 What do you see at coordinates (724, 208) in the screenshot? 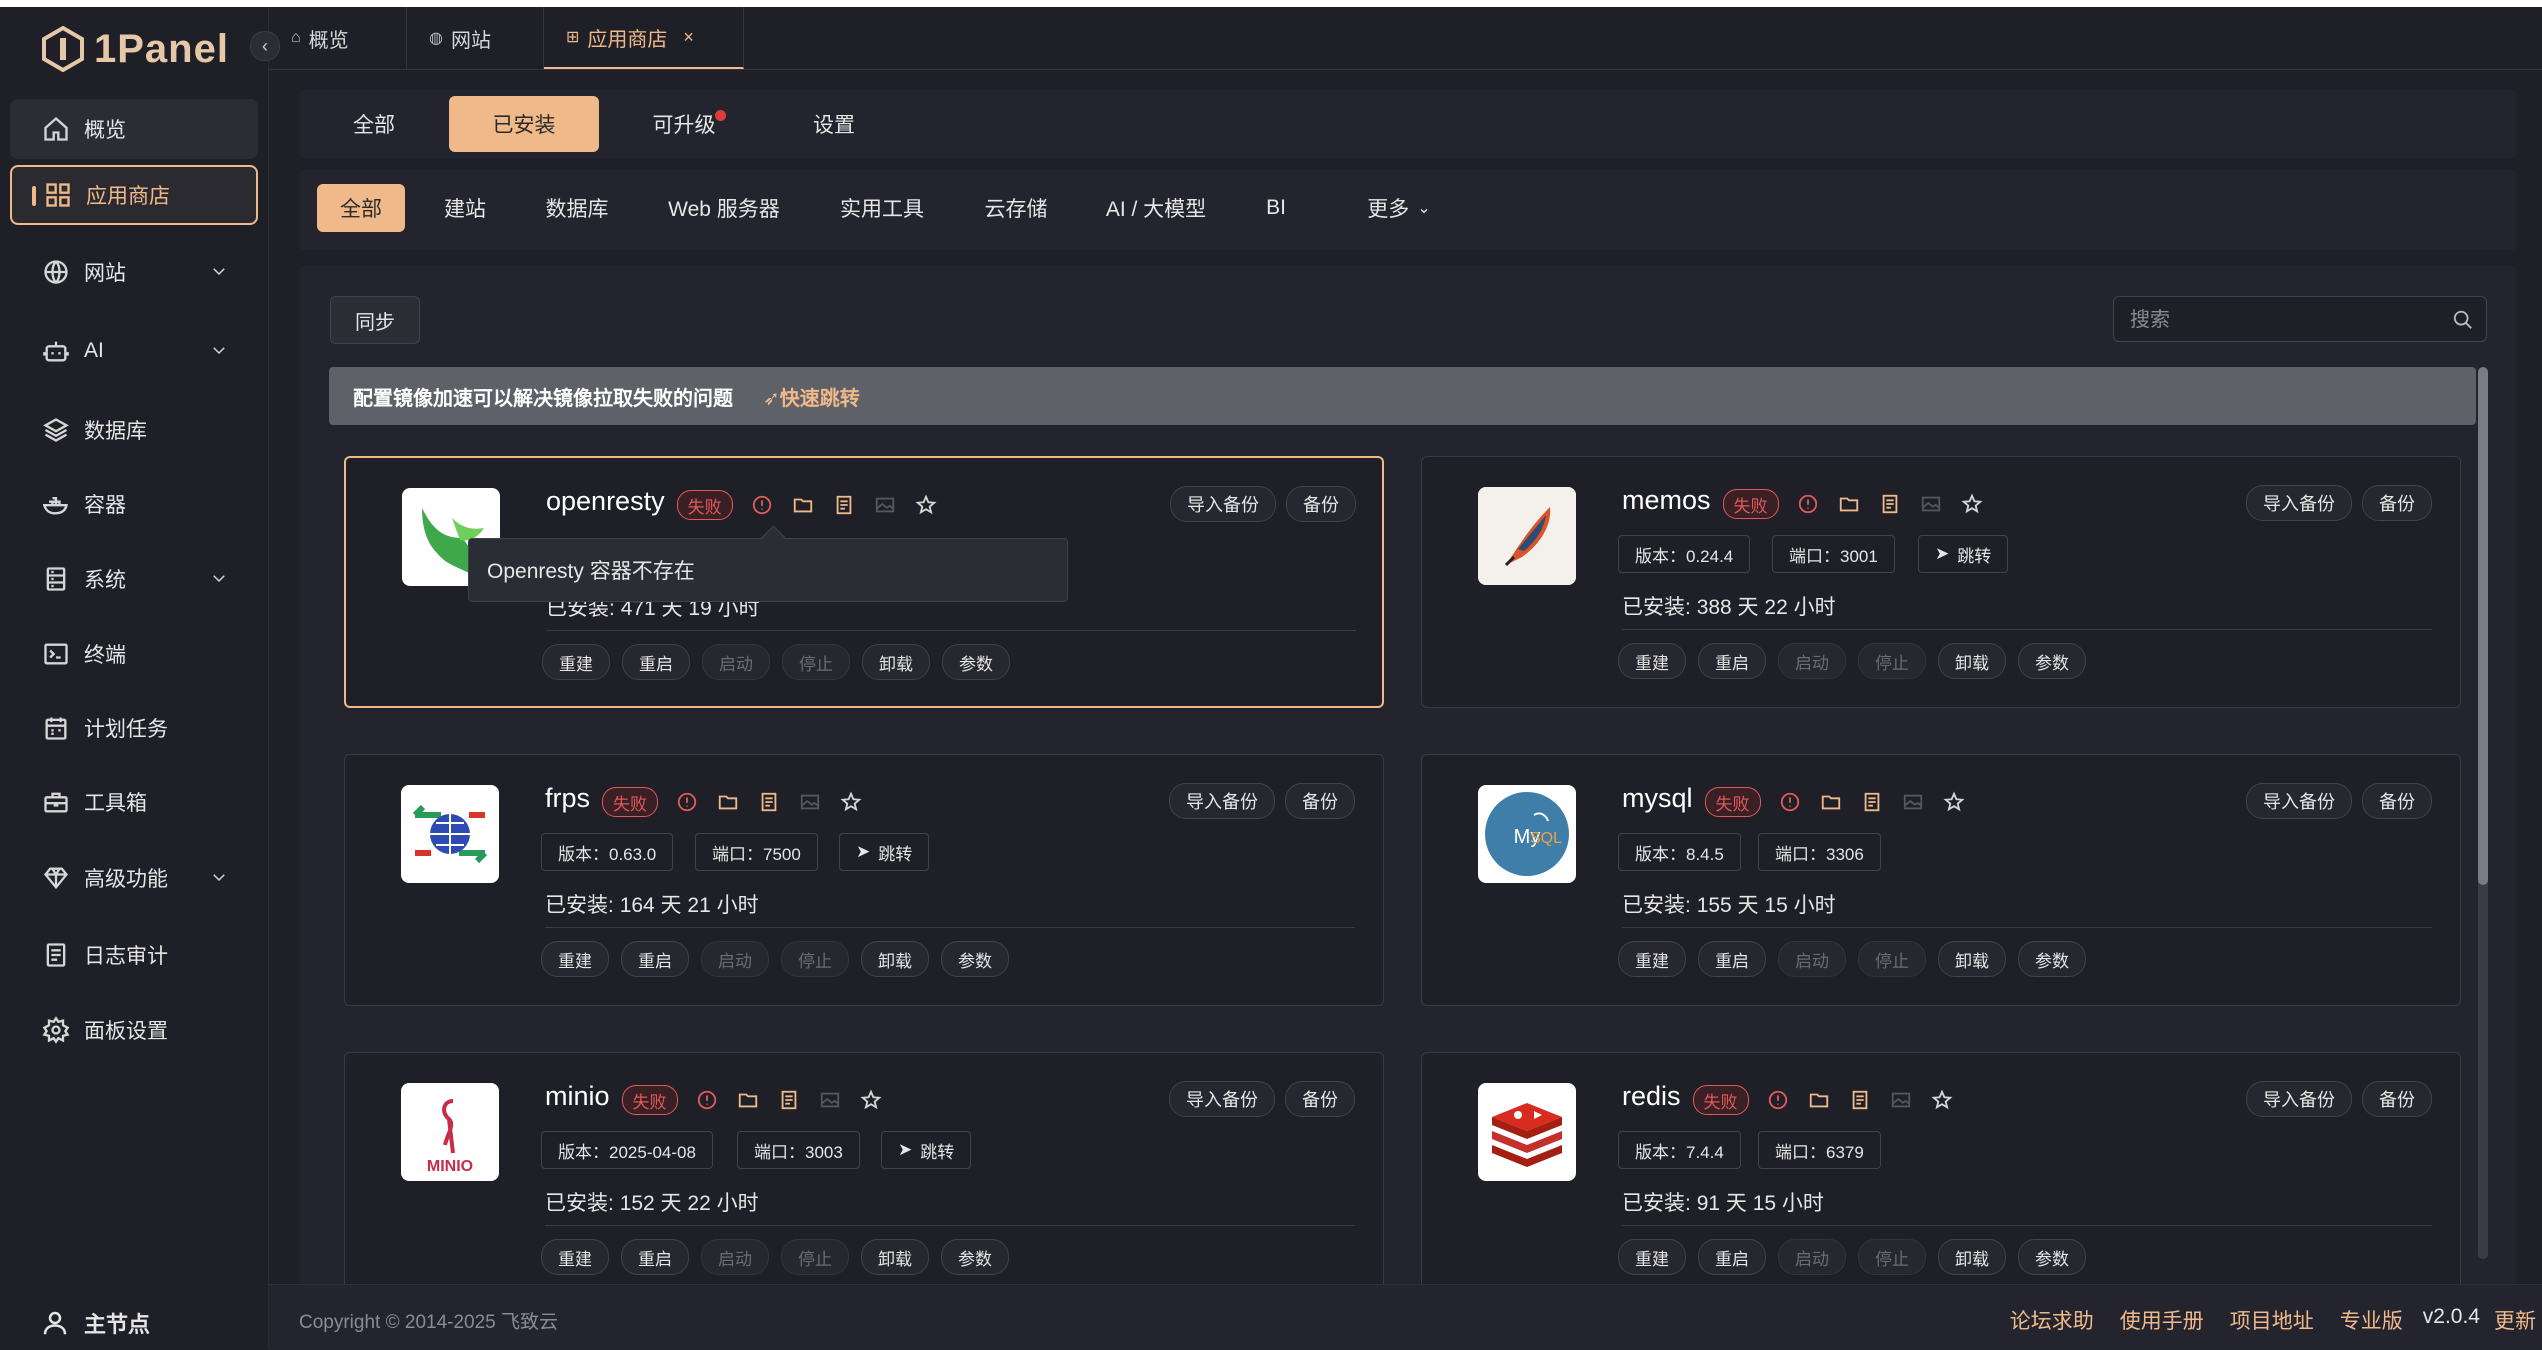
I see `category-web-server: Web 服务器` at bounding box center [724, 208].